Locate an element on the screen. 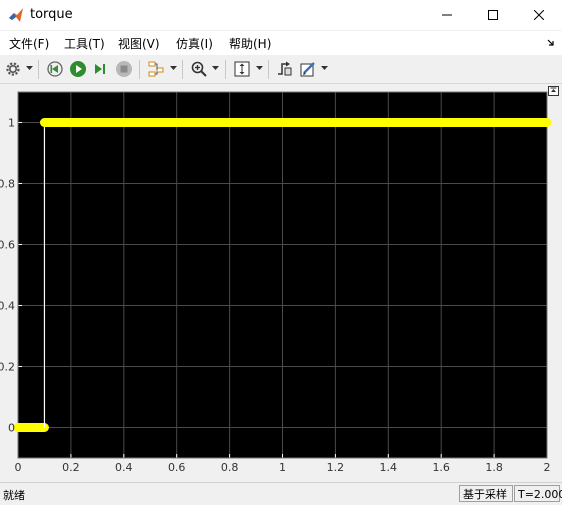 This screenshot has height=505, width=562. stop-button is located at coordinates (124, 69).